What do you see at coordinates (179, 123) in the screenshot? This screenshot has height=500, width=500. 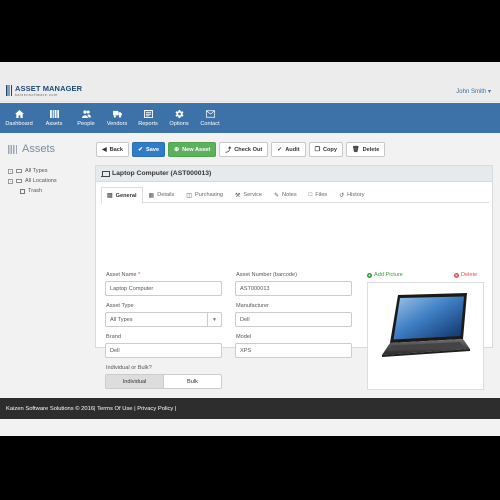 I see `nav-options-label: Options` at bounding box center [179, 123].